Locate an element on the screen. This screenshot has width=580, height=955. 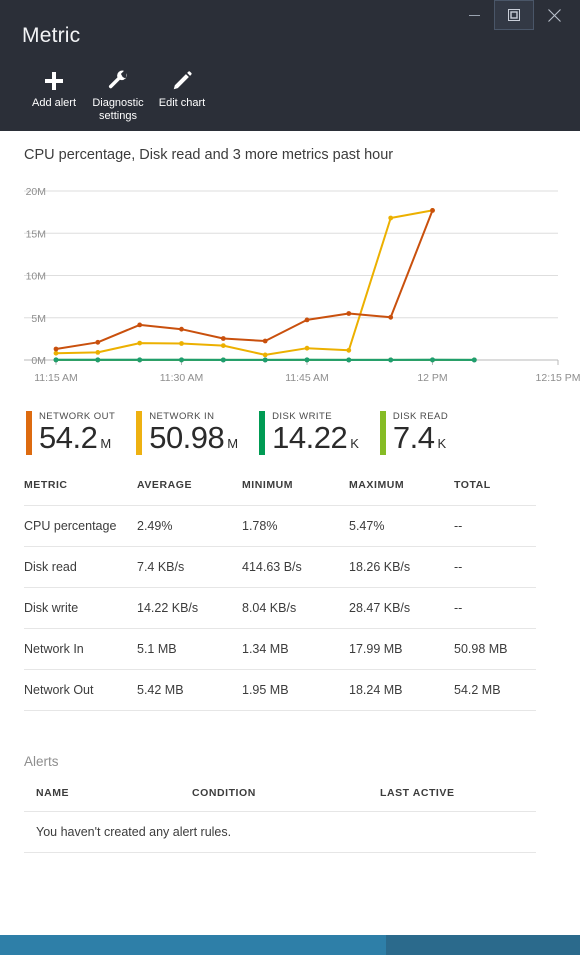
y-axis-tick-label: 5M is located at coordinates (38, 319).